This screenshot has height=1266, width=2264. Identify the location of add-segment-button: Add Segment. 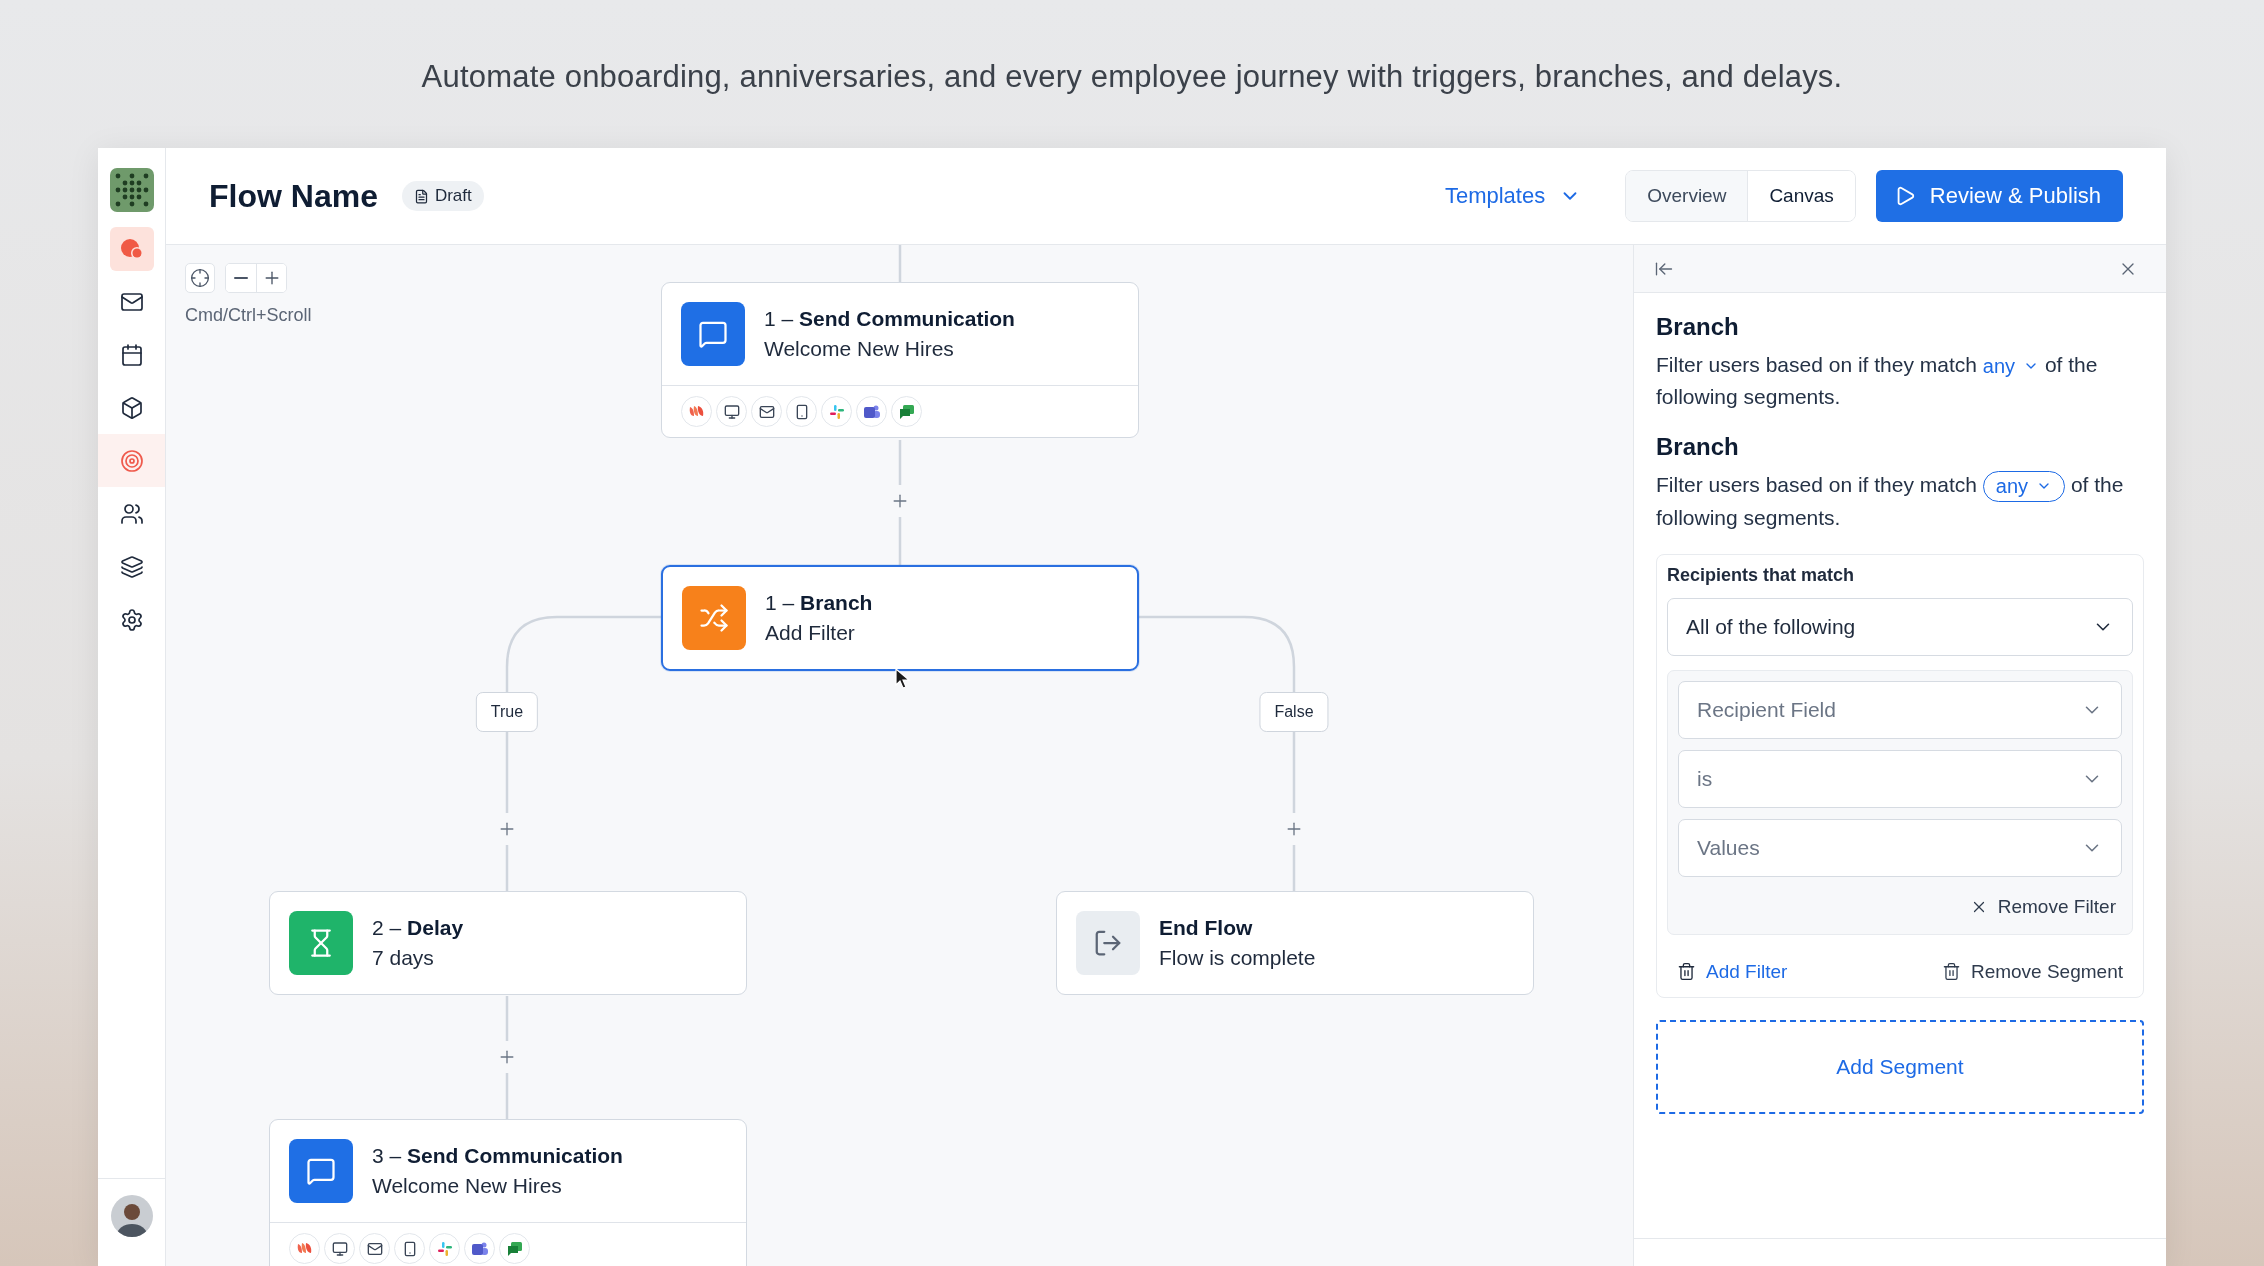
(1900, 1066).